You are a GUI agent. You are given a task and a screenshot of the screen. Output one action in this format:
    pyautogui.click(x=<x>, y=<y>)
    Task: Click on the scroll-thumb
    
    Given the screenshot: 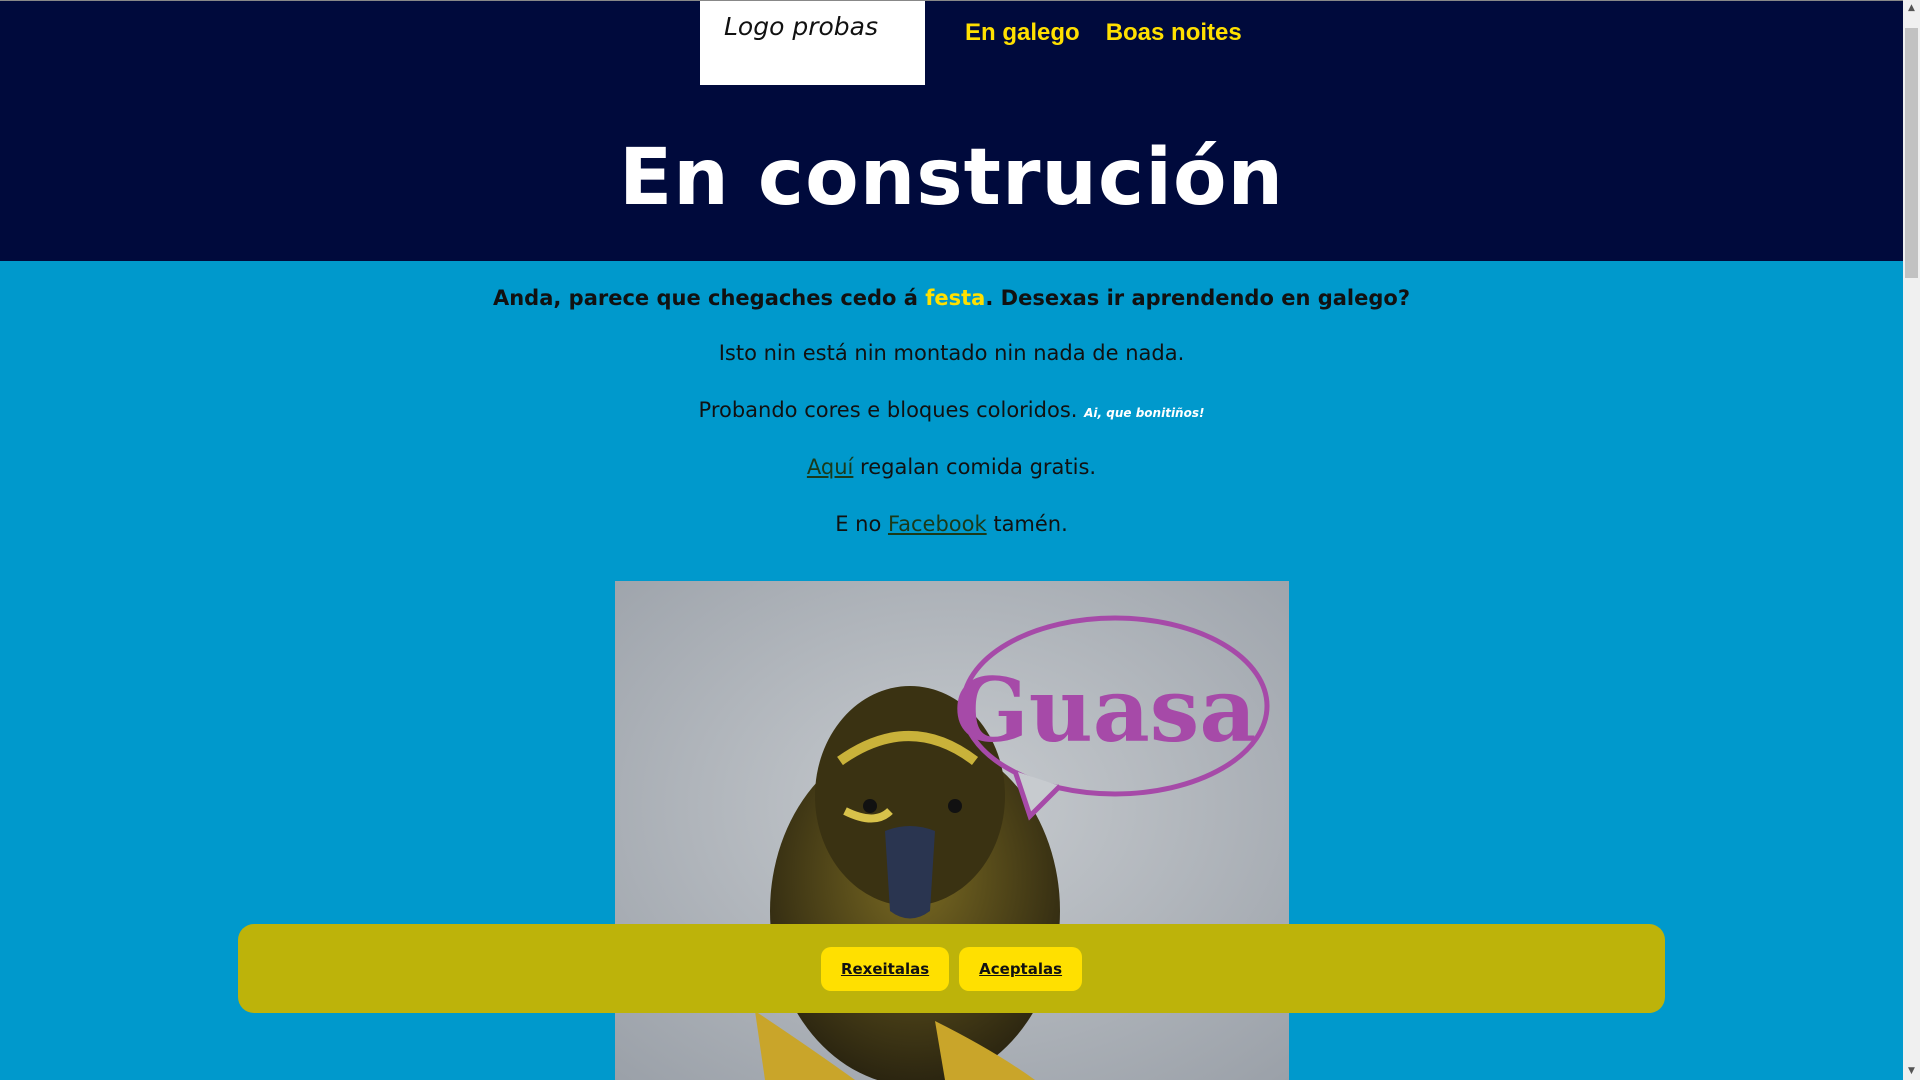 What is the action you would take?
    pyautogui.click(x=1911, y=153)
    